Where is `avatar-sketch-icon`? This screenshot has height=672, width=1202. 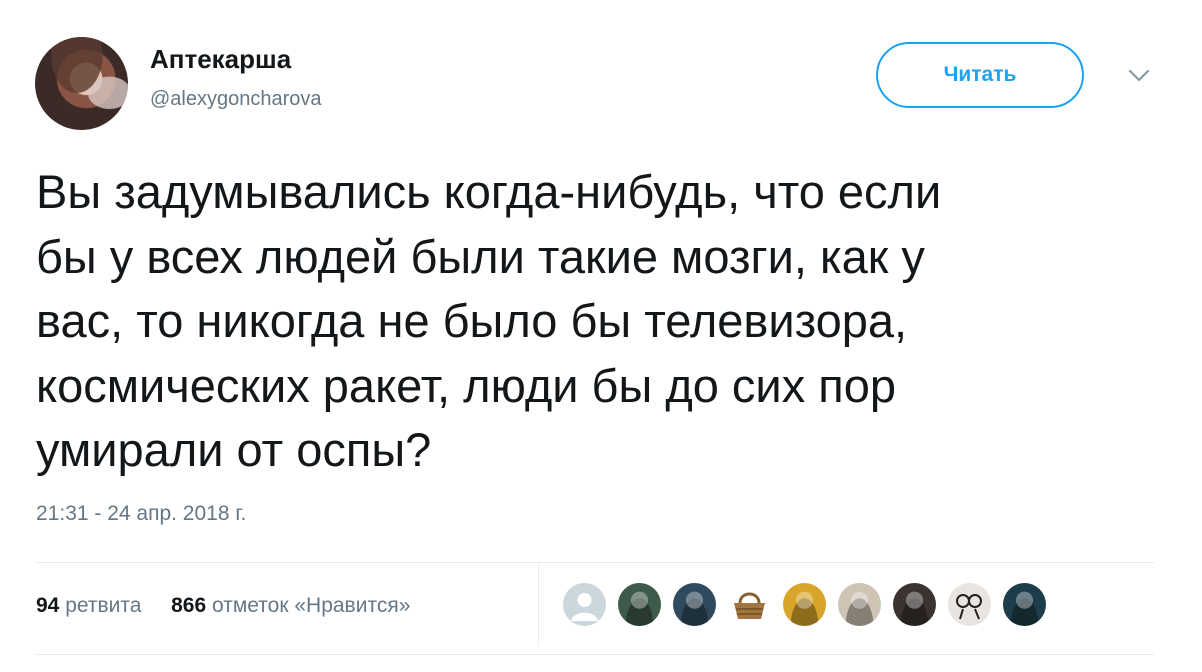
avatar-sketch-icon is located at coordinates (969, 604).